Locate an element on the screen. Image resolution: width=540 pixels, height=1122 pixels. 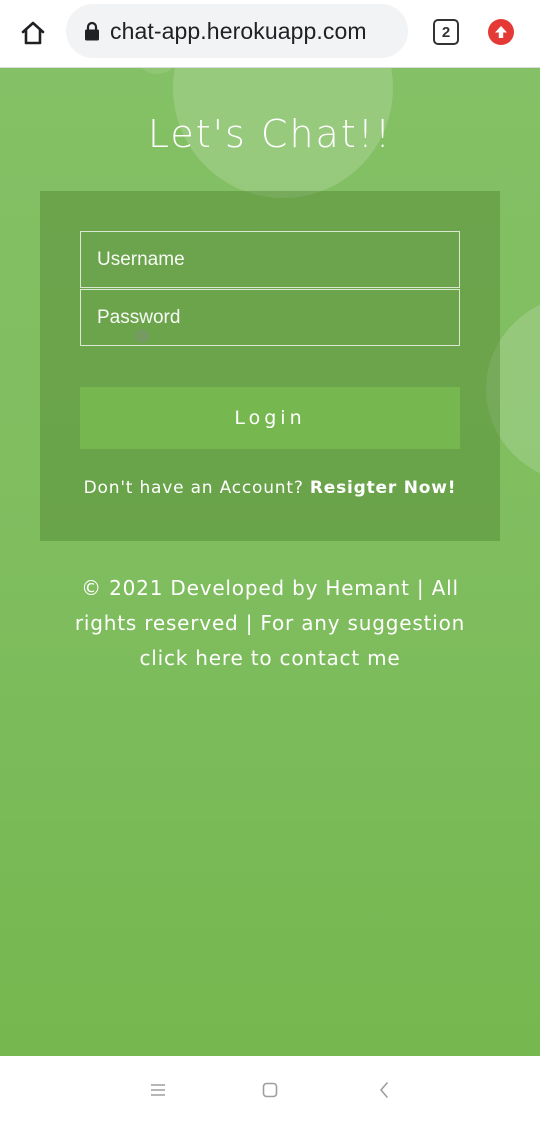
register-link: Resigter Now! is located at coordinates (383, 488).